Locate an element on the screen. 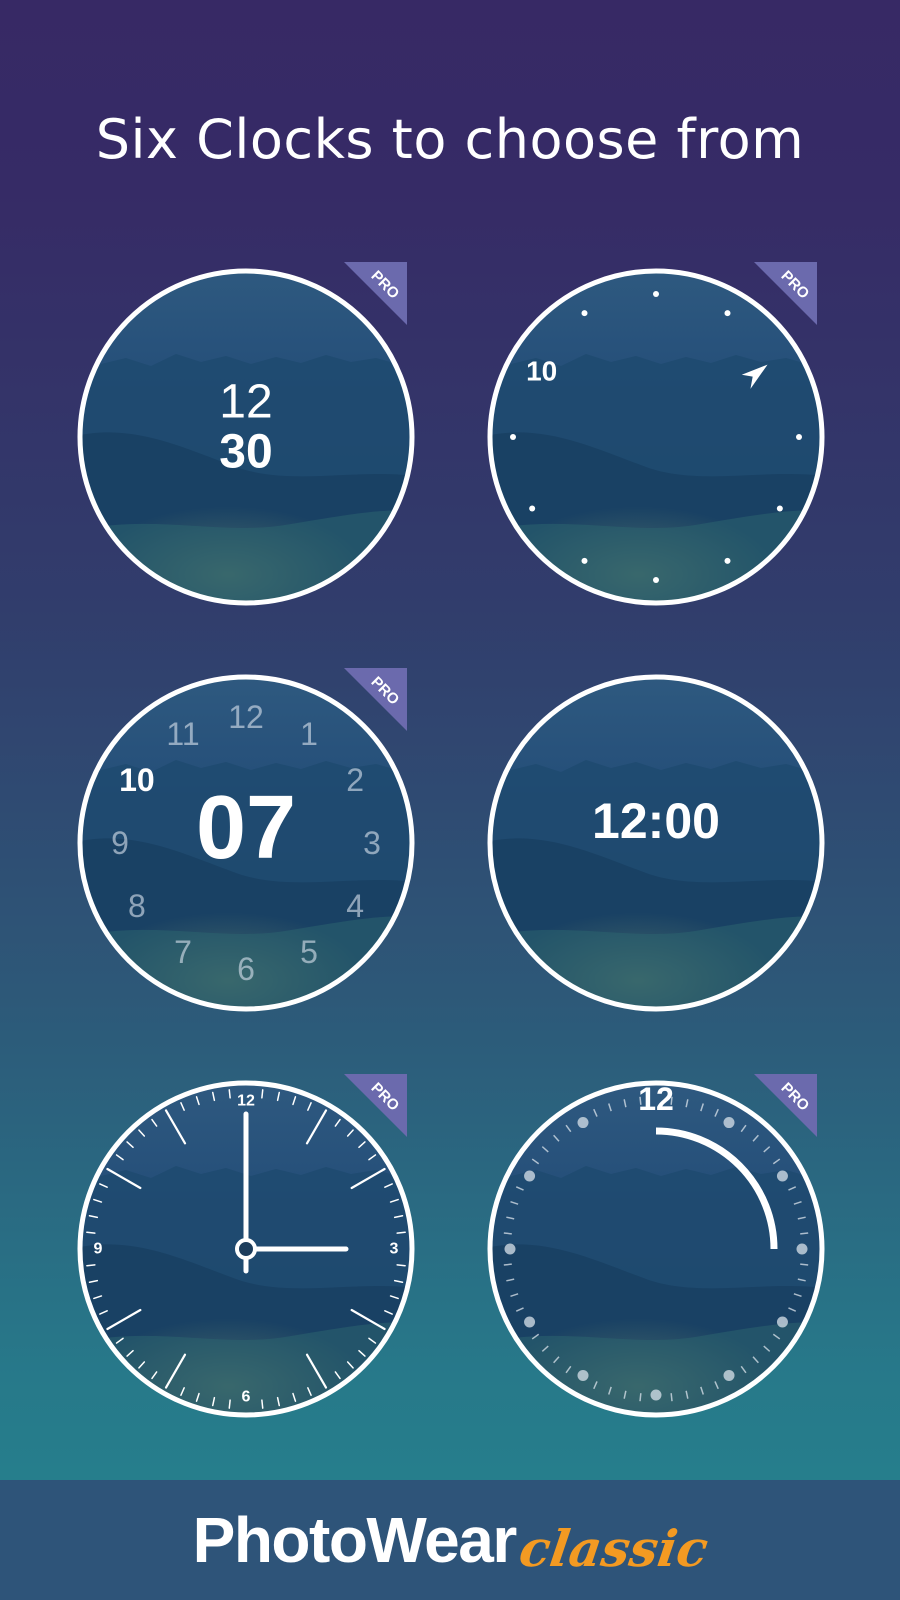  time-text: 12:00 is located at coordinates (656, 821).